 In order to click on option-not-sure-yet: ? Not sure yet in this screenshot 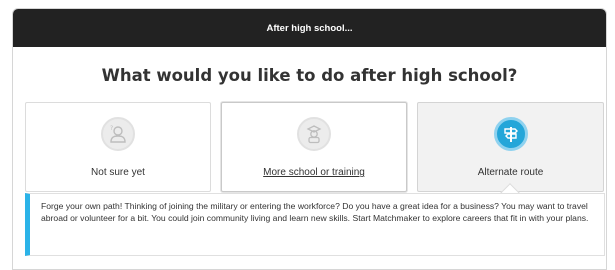, I will do `click(118, 147)`.